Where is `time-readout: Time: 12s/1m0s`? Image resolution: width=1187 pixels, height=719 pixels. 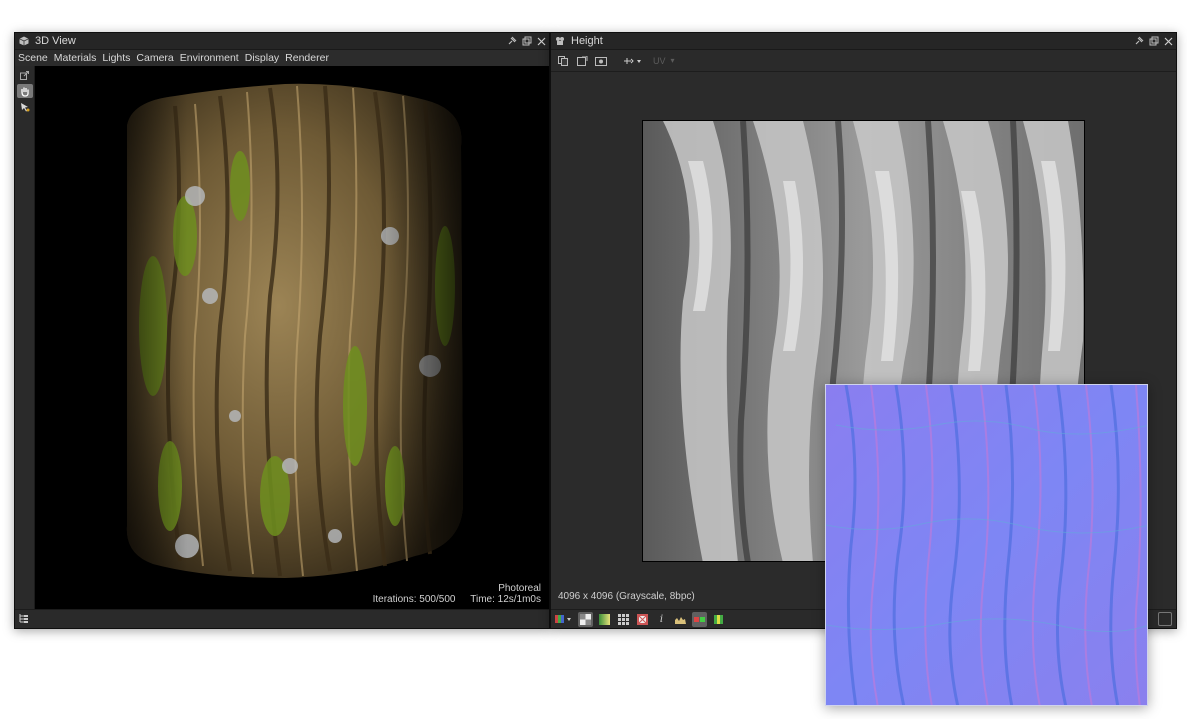
time-readout: Time: 12s/1m0s is located at coordinates (505, 599).